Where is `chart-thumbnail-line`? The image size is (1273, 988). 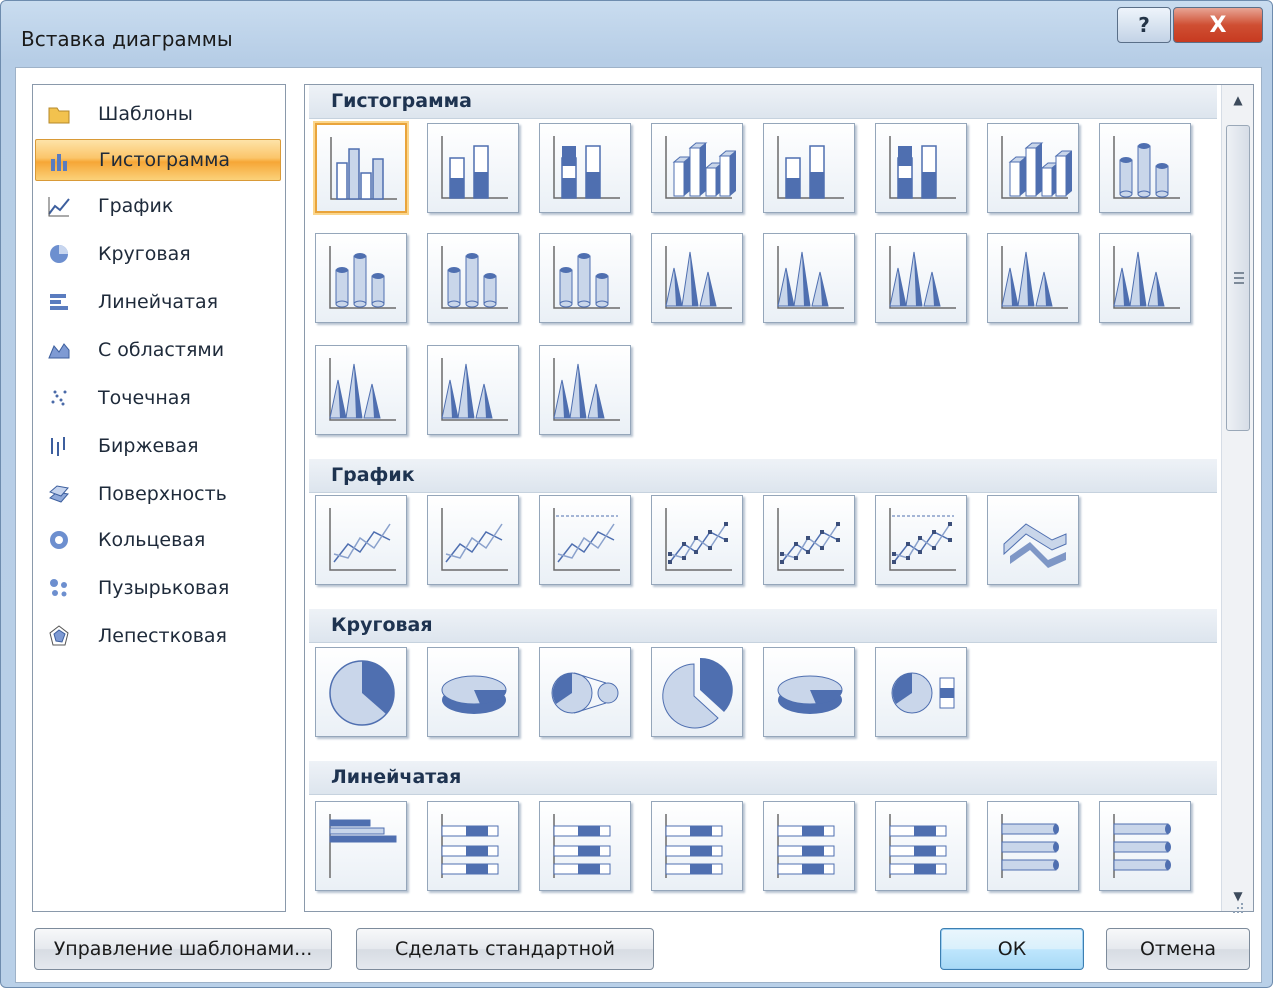
chart-thumbnail-line is located at coordinates (361, 540).